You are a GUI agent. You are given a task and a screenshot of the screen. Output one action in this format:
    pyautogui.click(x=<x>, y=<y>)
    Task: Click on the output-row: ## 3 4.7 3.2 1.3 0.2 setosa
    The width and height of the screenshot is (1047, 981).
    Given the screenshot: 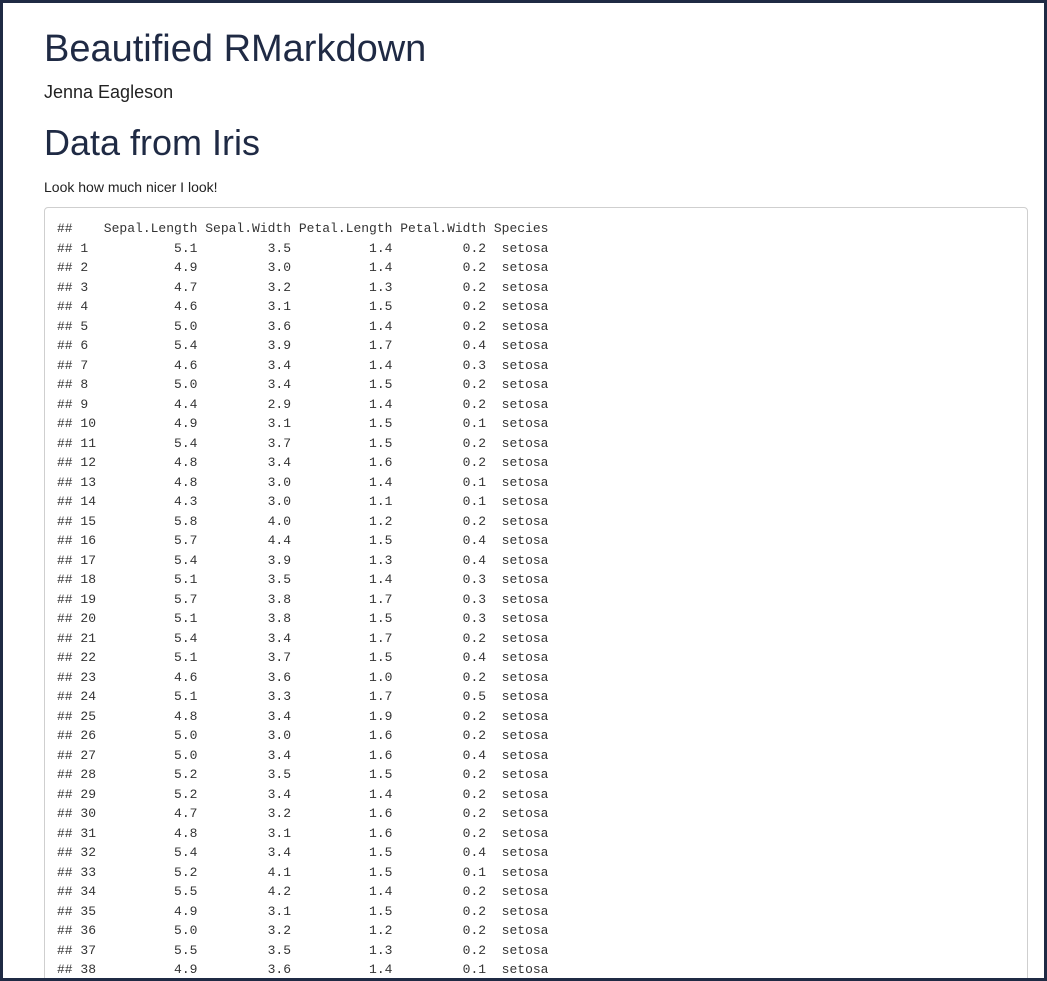 What is the action you would take?
    pyautogui.click(x=303, y=287)
    